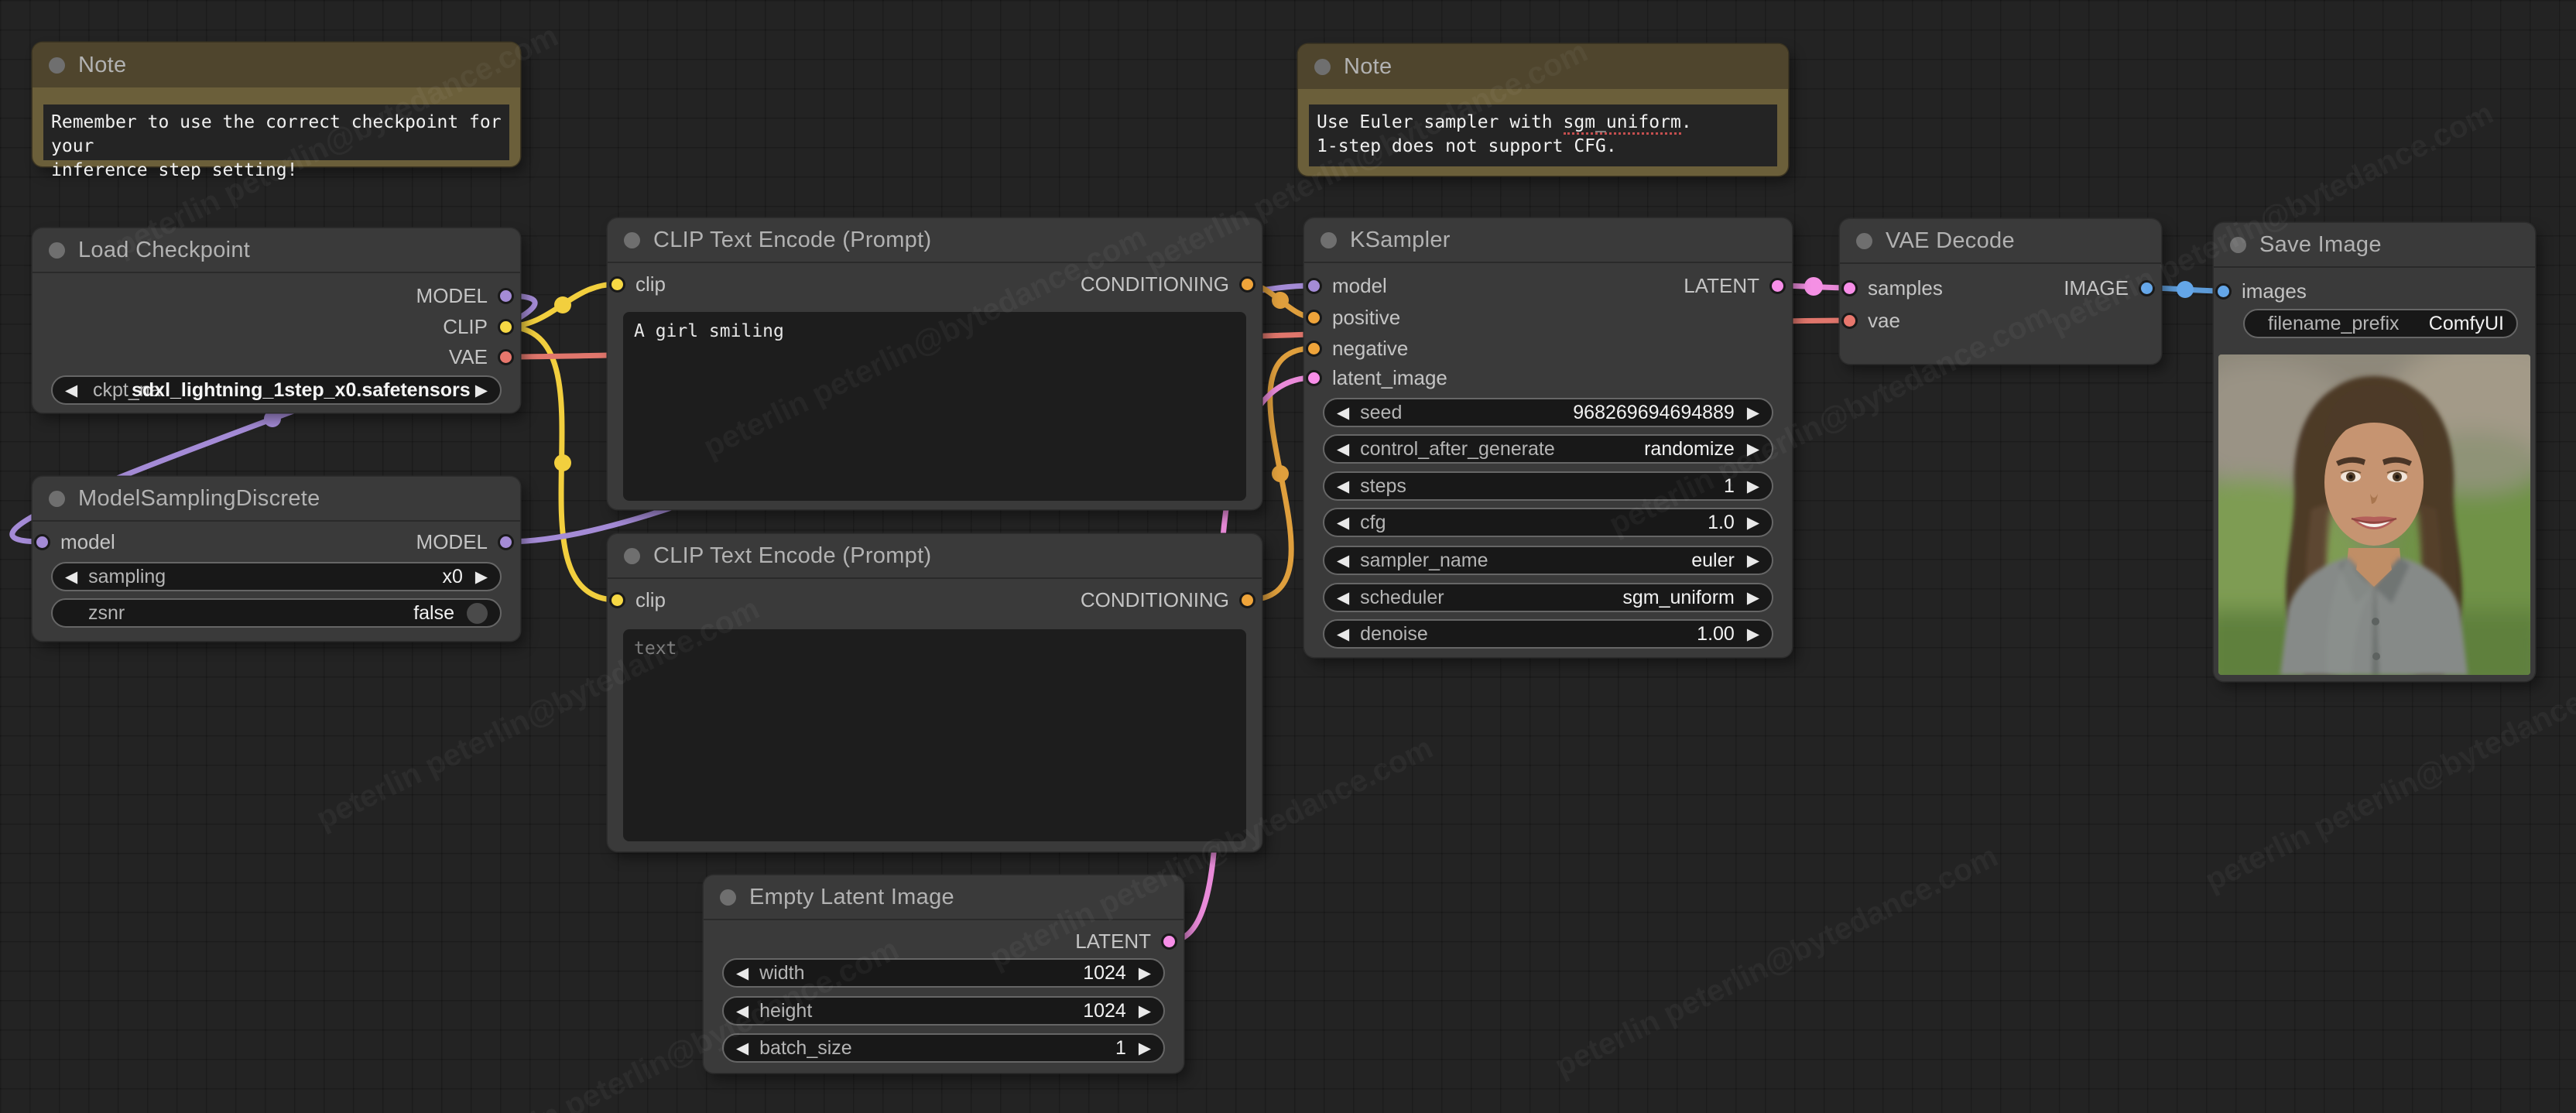 This screenshot has width=2576, height=1113. I want to click on node-header: Load Checkpoint, so click(276, 250).